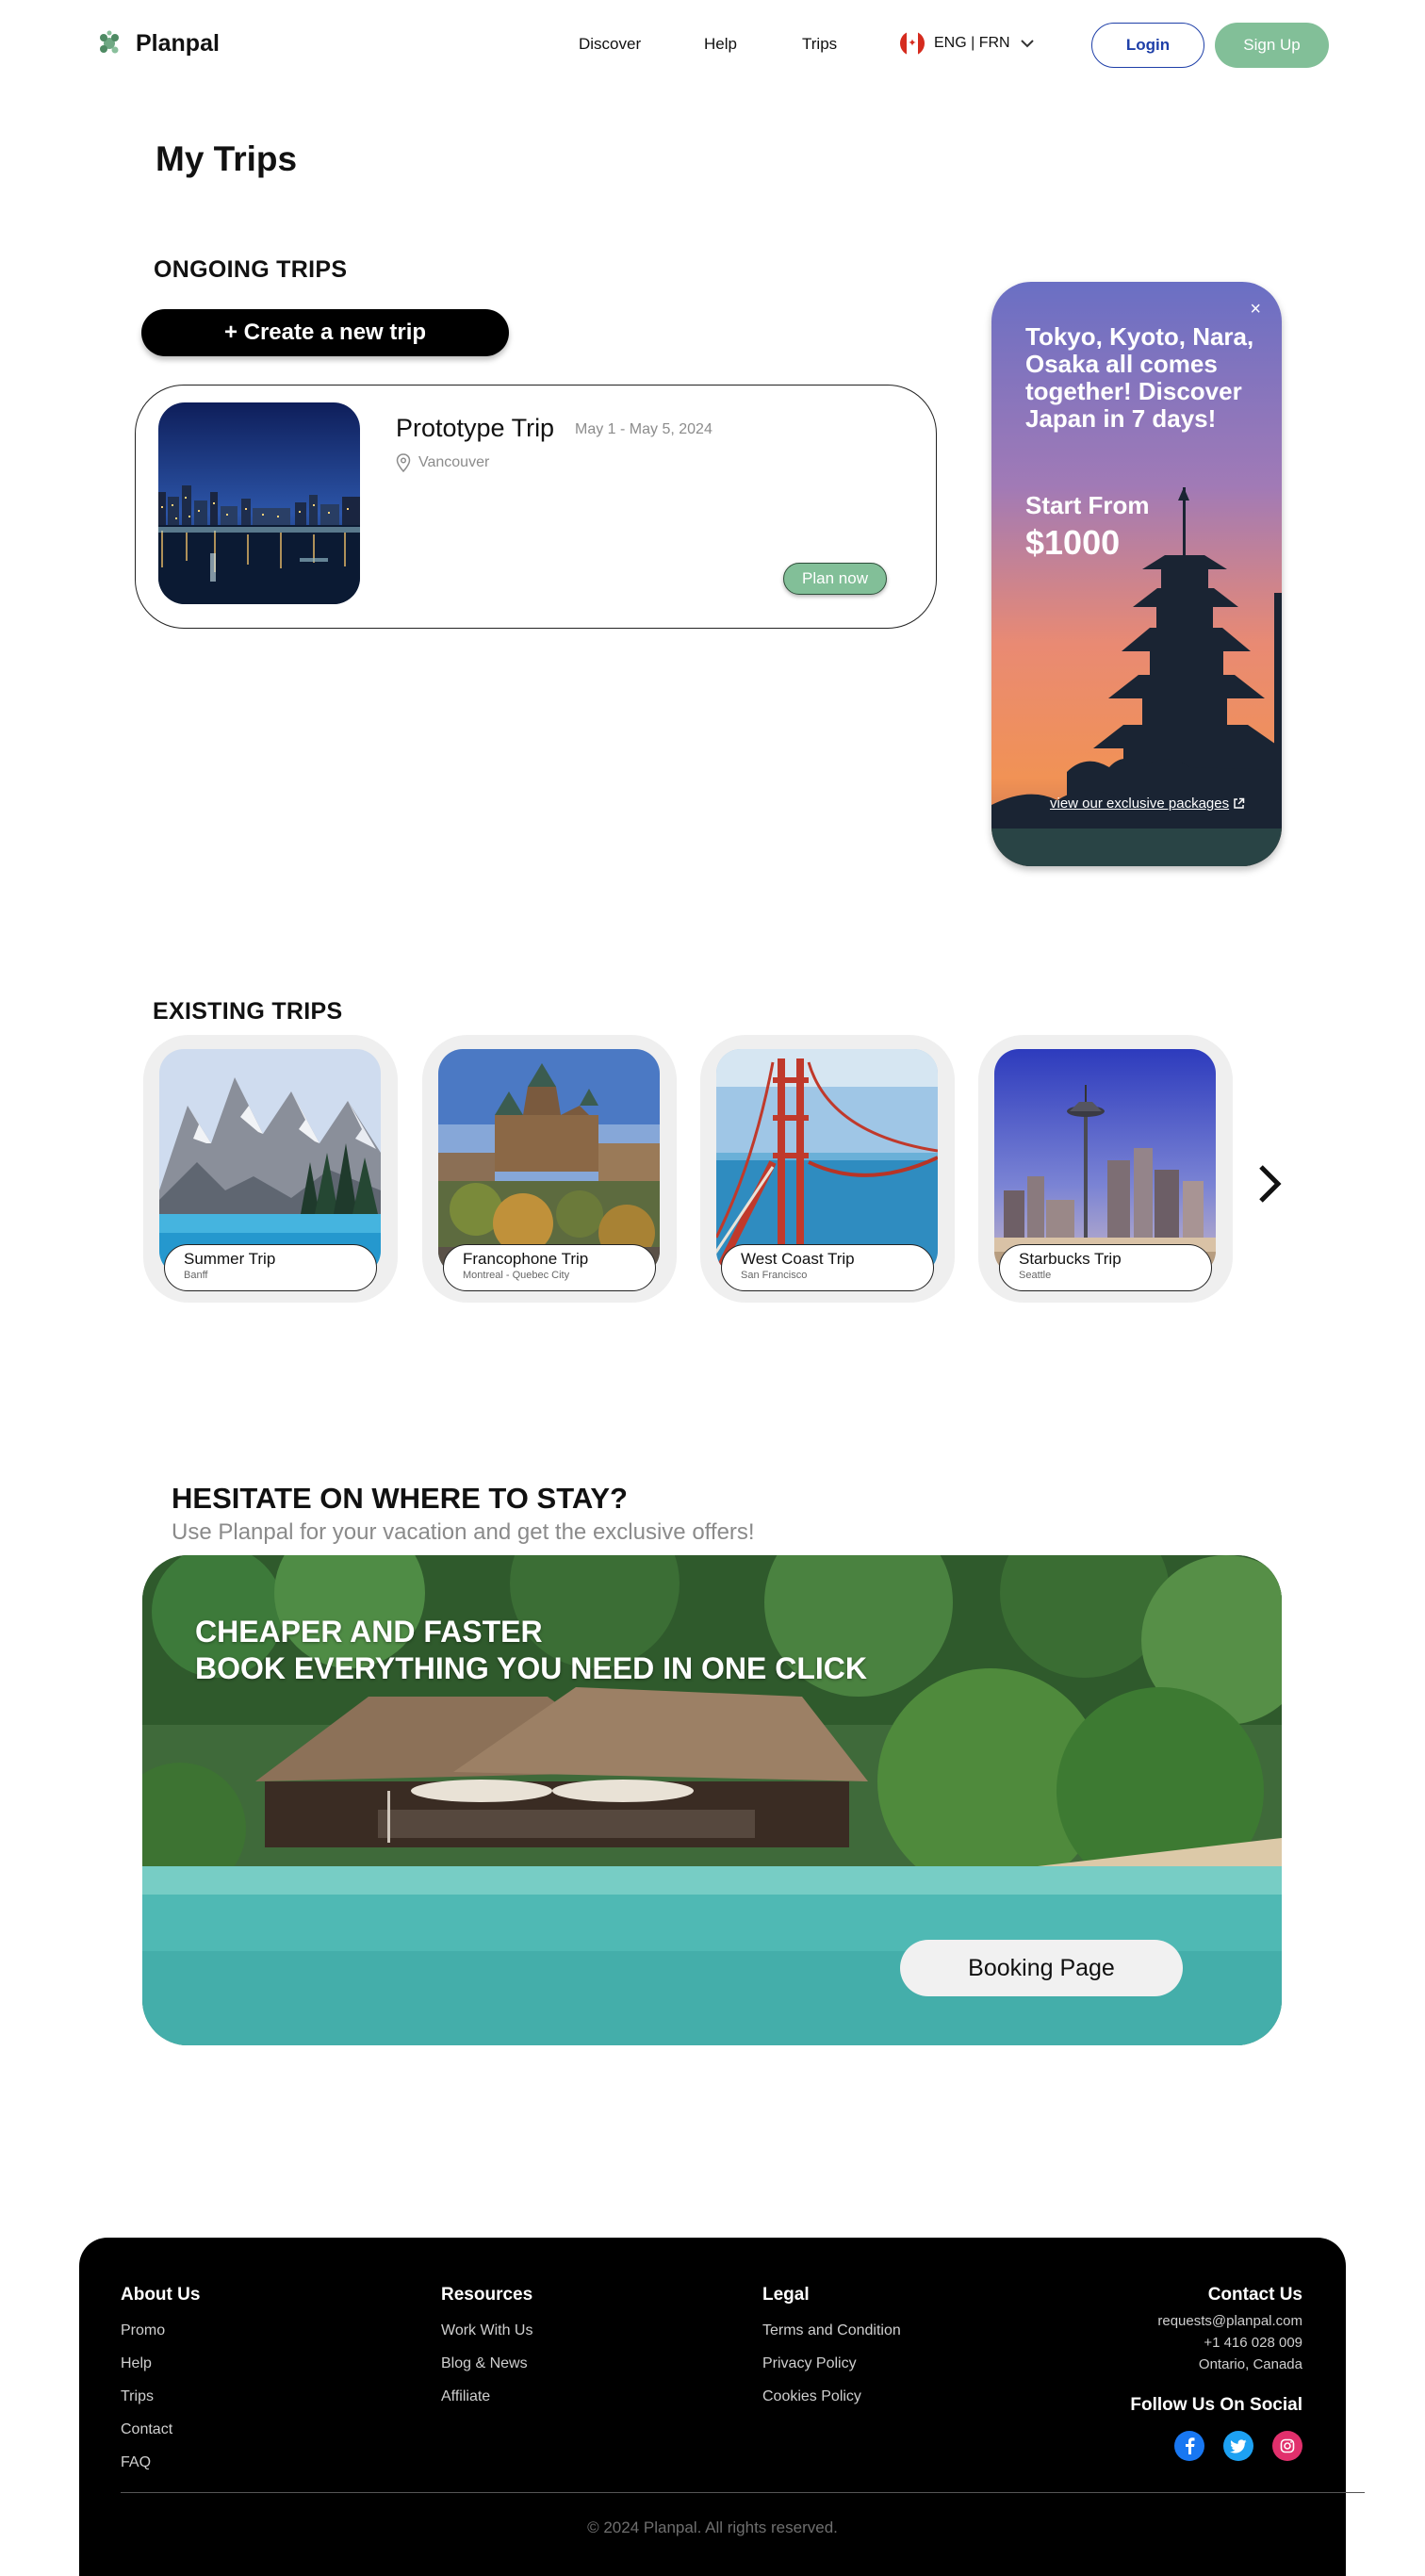 This screenshot has width=1425, height=2576. Describe the element at coordinates (230, 1259) in the screenshot. I see `existing-trip-name: Summer Trip` at that location.